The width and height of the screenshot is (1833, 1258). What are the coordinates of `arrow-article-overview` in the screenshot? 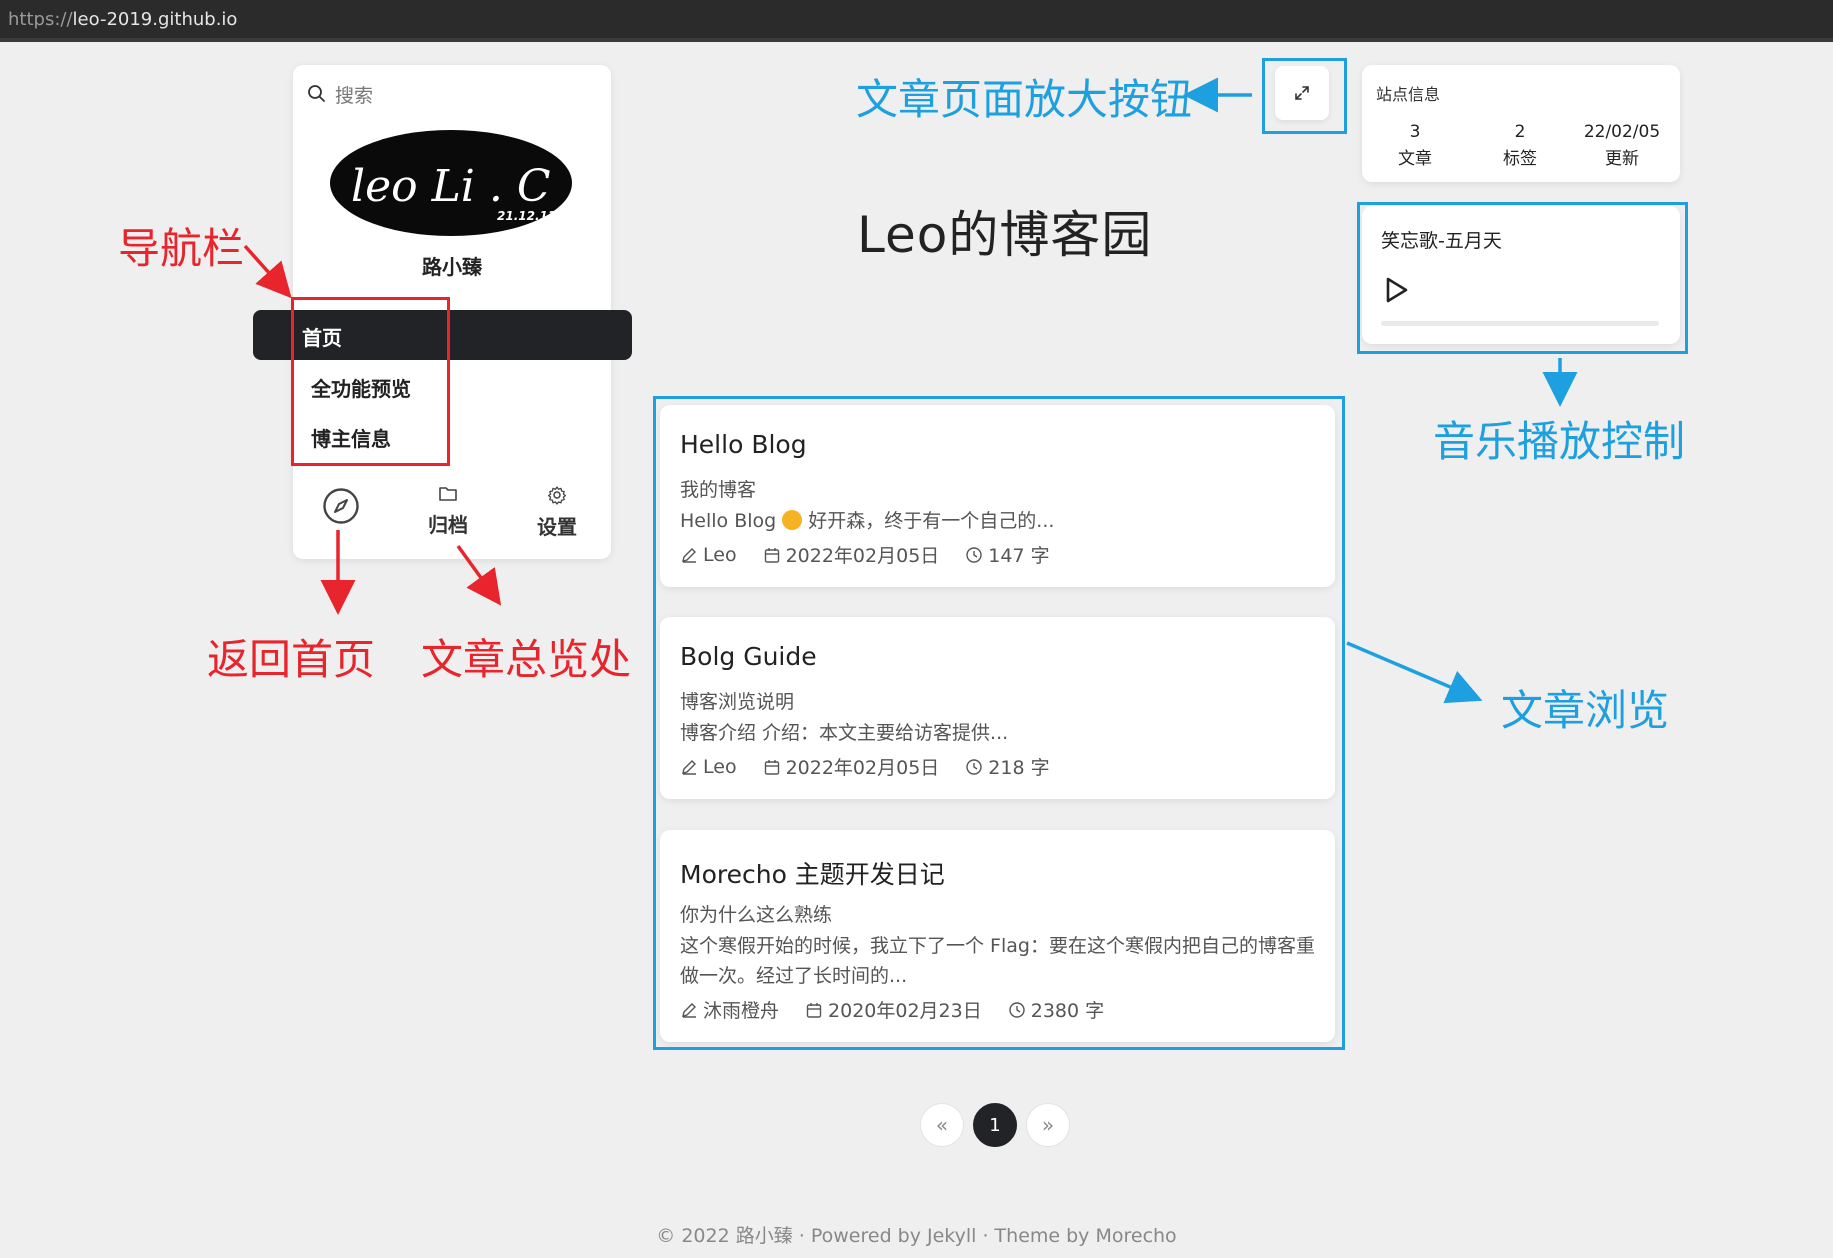 It's located at (479, 575).